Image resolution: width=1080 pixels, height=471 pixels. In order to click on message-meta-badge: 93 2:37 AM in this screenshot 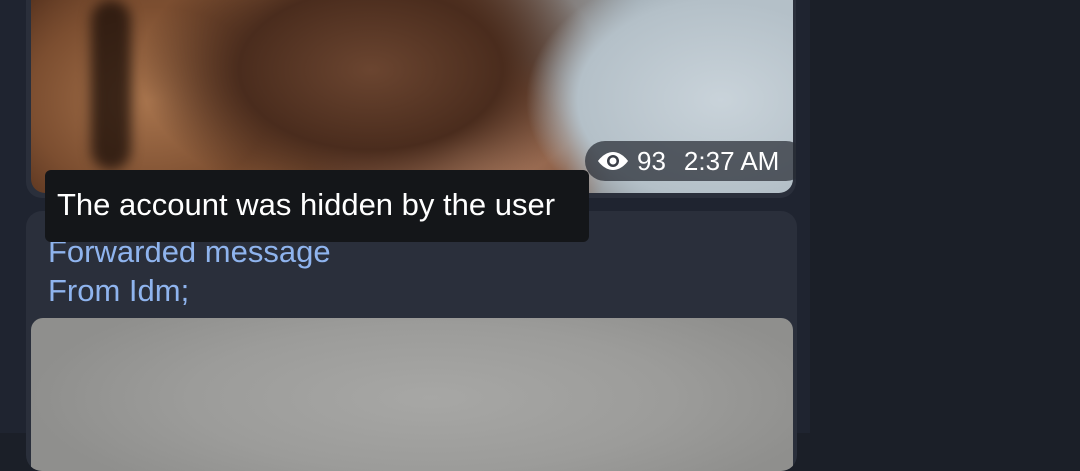, I will do `click(690, 161)`.